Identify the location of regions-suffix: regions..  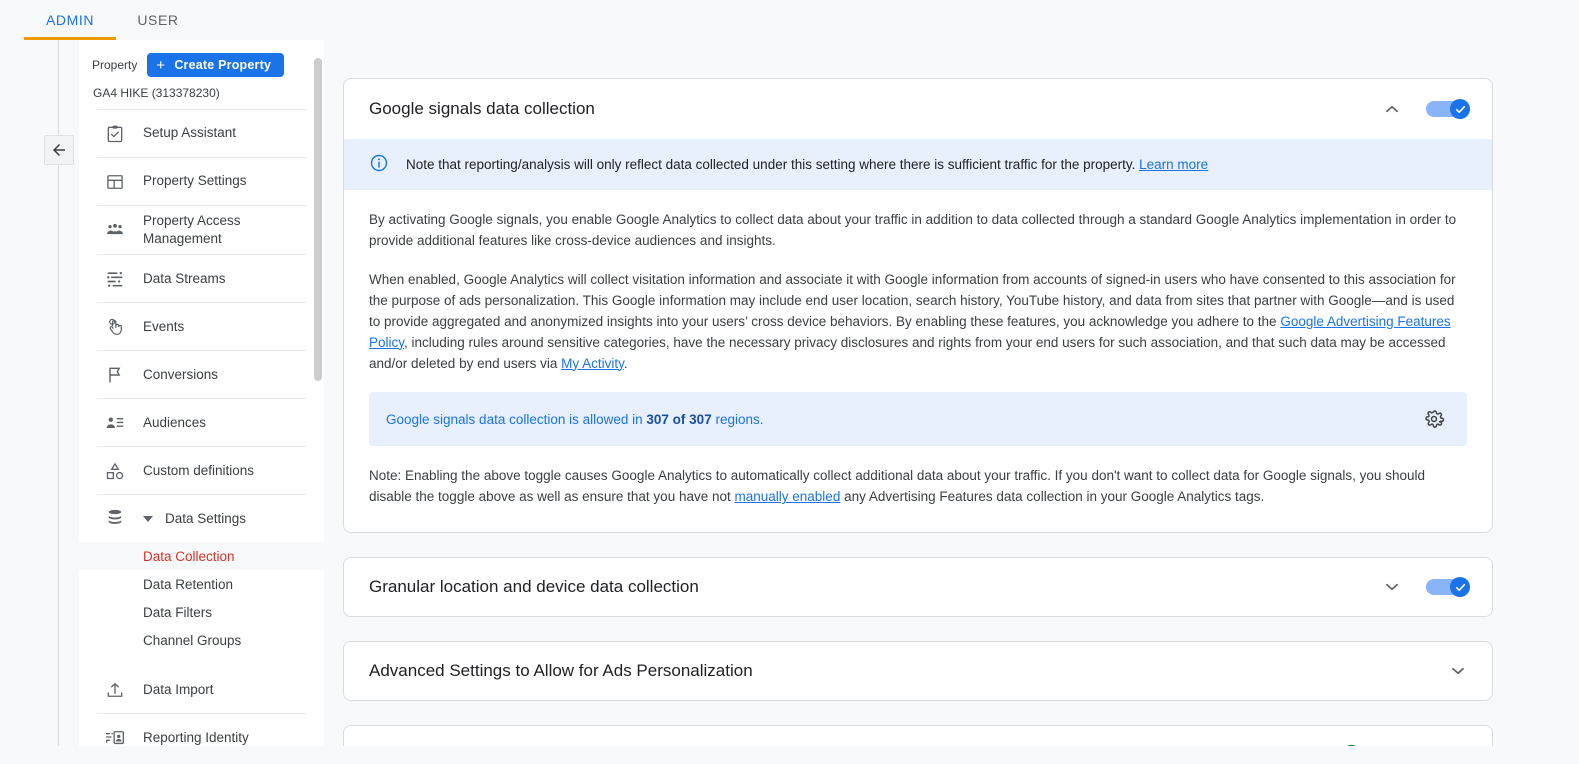
(737, 419).